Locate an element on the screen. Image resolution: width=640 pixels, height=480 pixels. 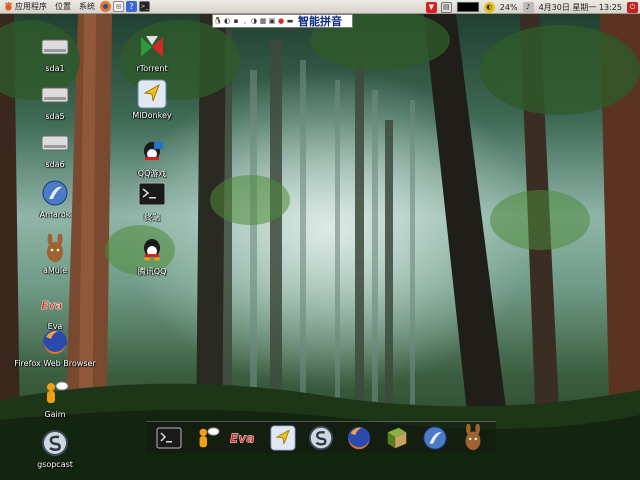
desktop-icon-label: 腾讯QQ is located at coordinates (152, 271).